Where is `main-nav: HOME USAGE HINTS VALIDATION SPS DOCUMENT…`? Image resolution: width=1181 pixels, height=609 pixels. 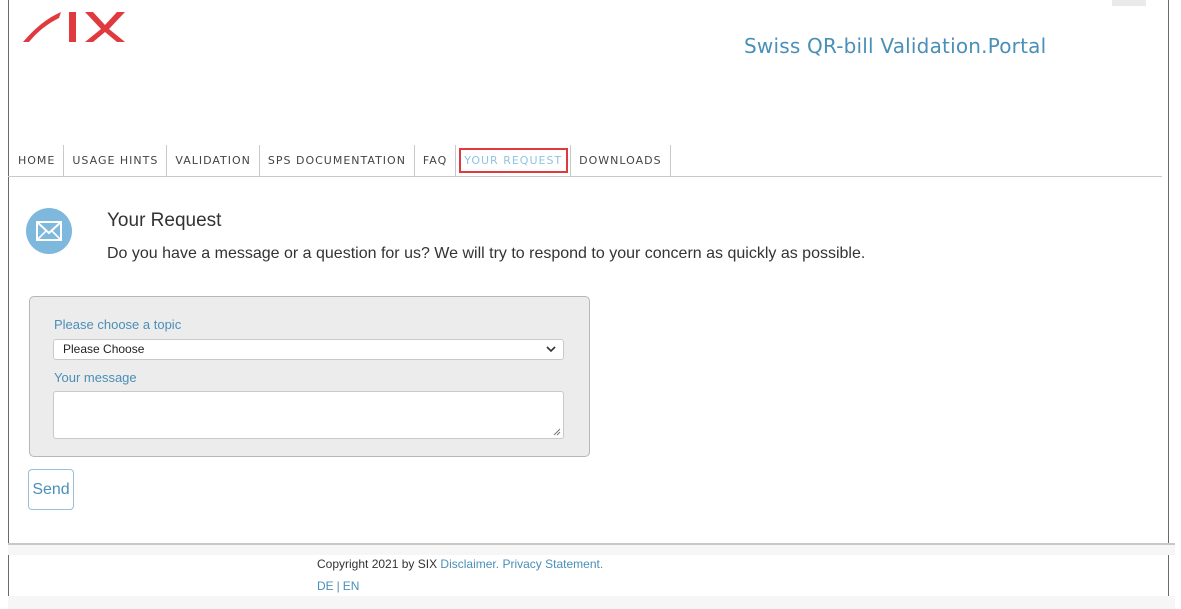
main-nav: HOME USAGE HINTS VALIDATION SPS DOCUMENT… is located at coordinates (585, 161).